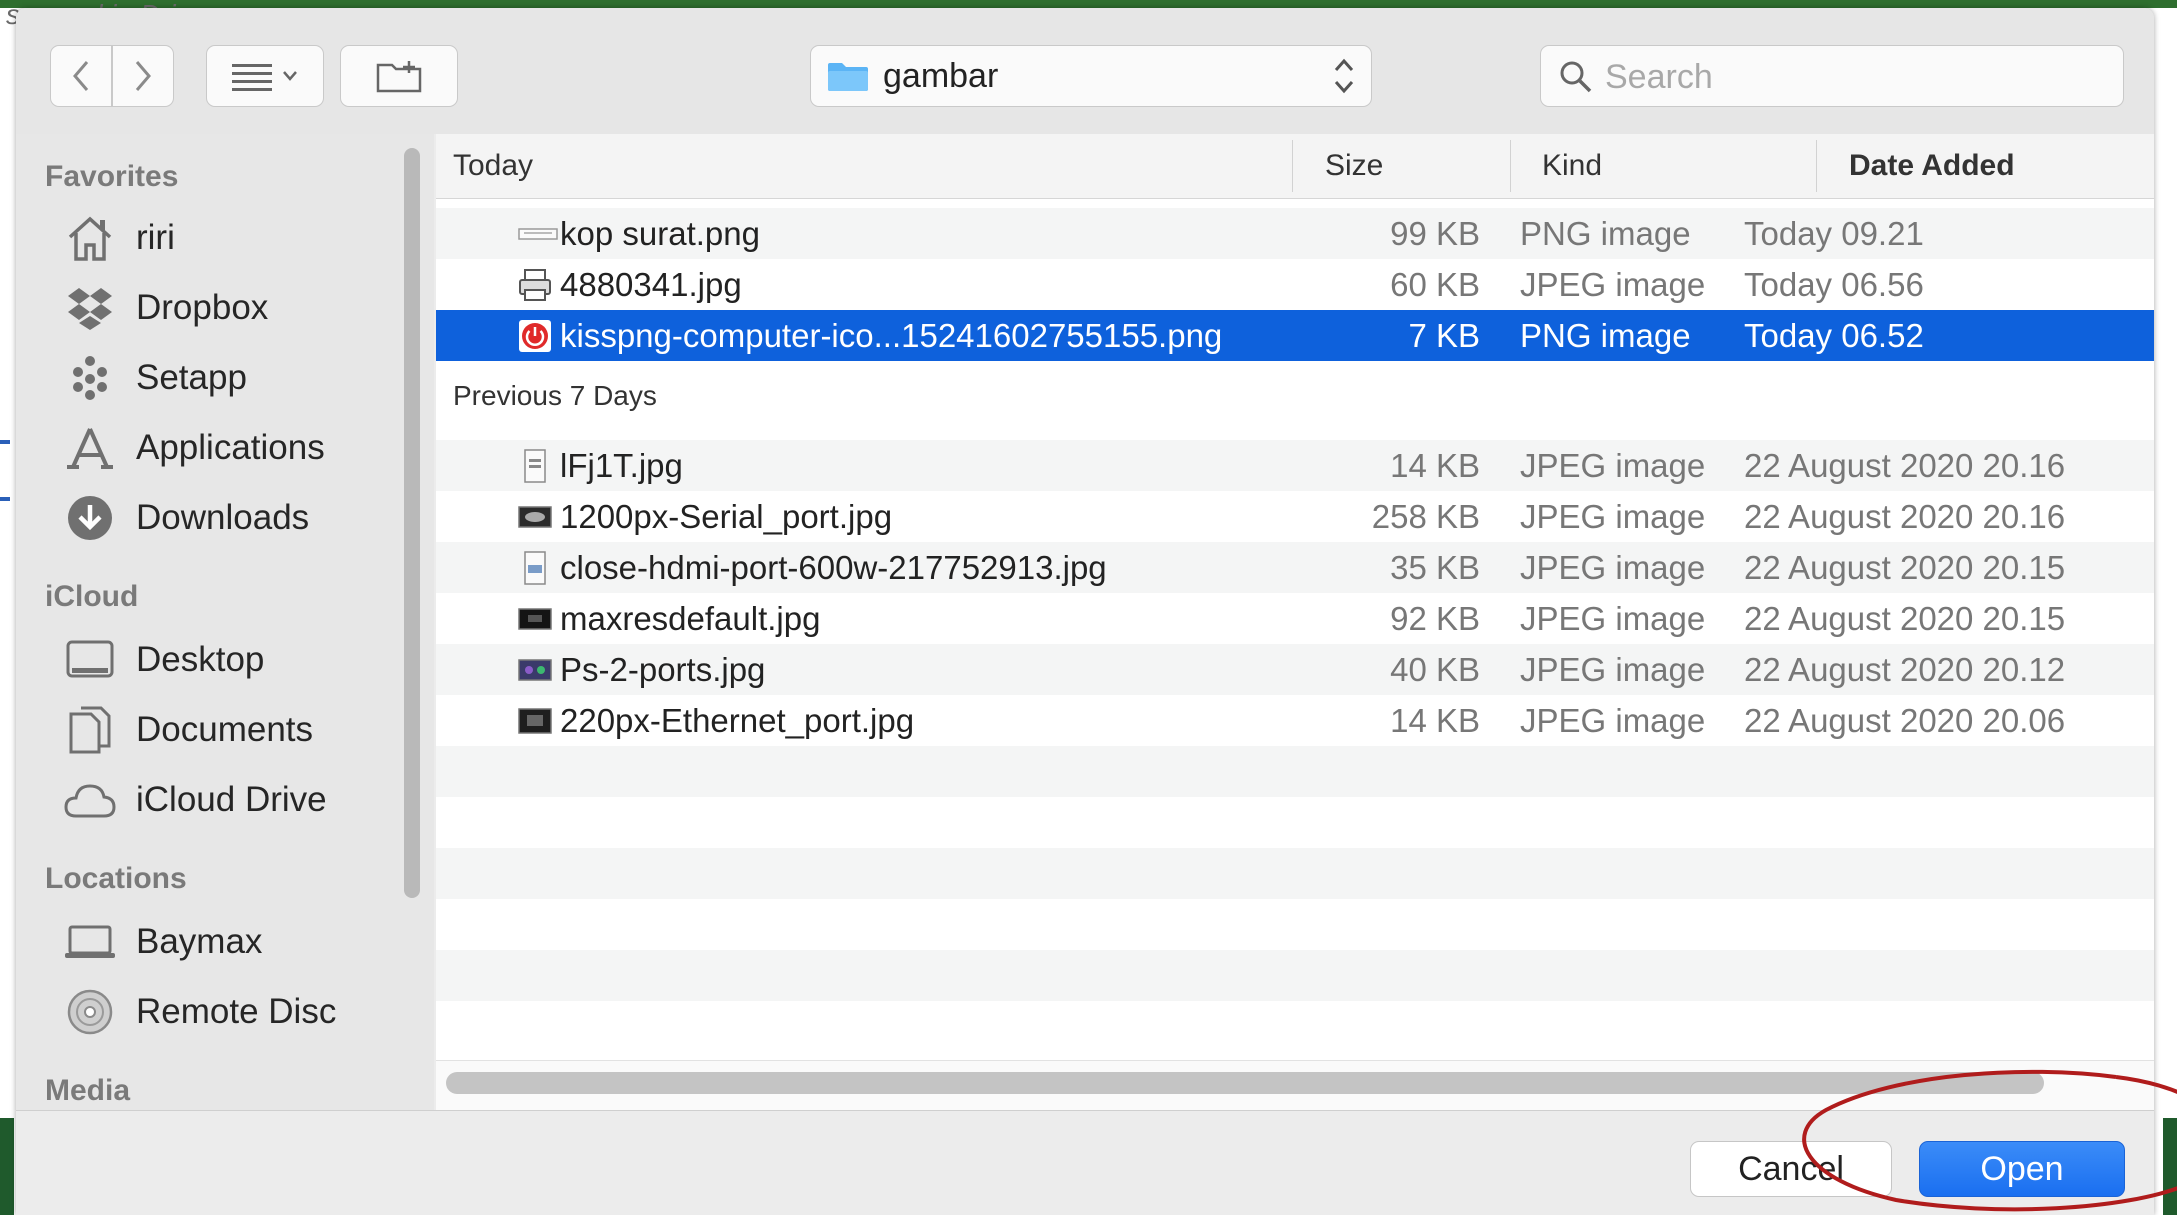 Image resolution: width=2177 pixels, height=1215 pixels. I want to click on search-icon, so click(1576, 79).